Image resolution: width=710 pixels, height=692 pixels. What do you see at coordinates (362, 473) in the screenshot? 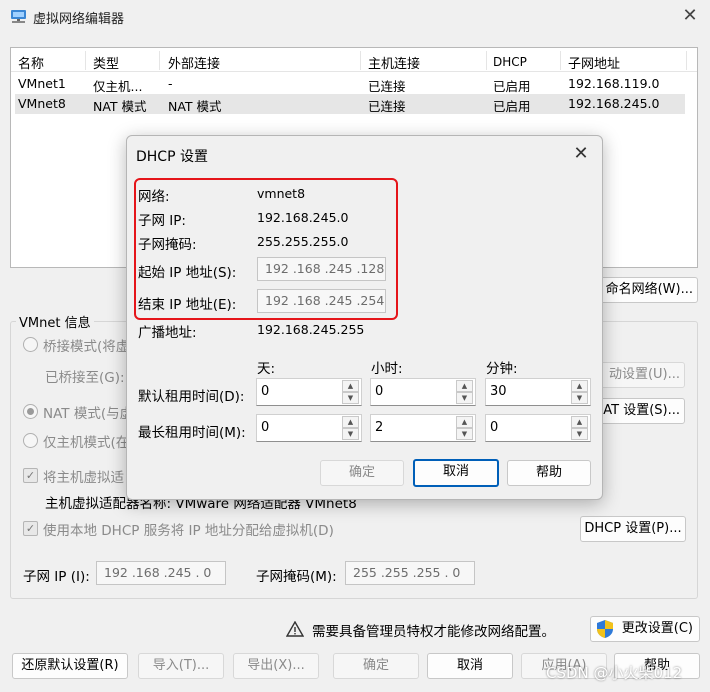
I see `dialog-ok-button: 确定` at bounding box center [362, 473].